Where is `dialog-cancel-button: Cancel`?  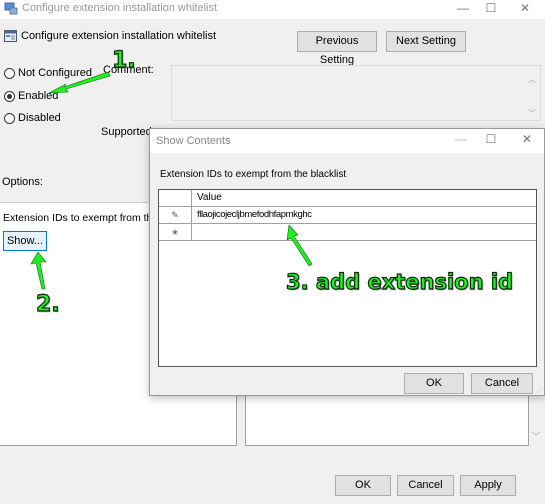
dialog-cancel-button: Cancel is located at coordinates (502, 383).